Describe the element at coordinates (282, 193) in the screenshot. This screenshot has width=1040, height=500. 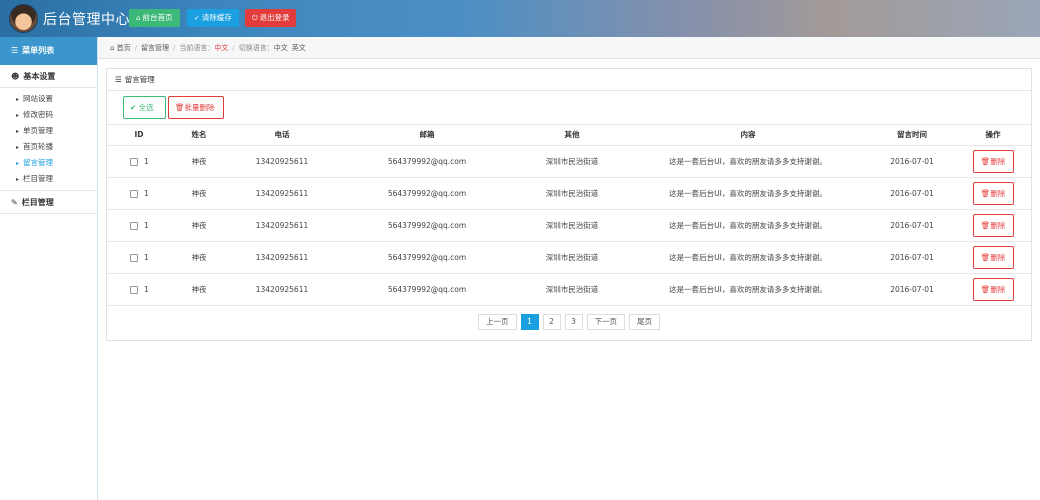
I see `phone-cell: 13420925611` at that location.